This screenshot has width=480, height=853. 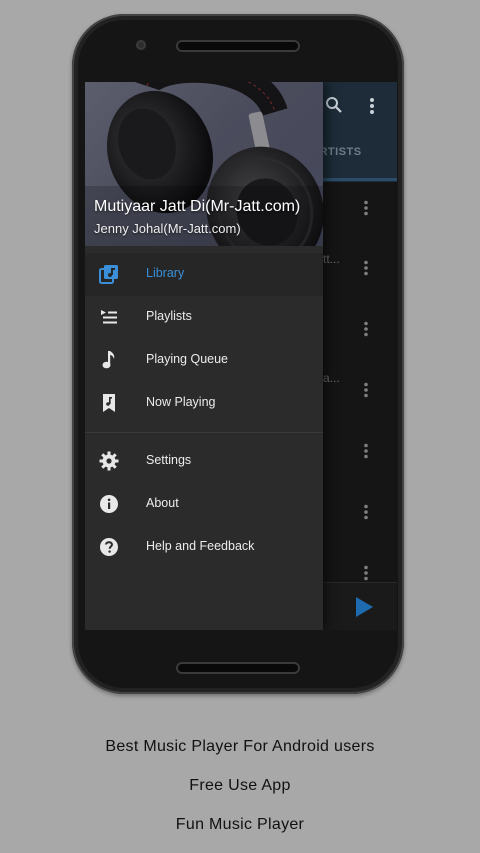 What do you see at coordinates (169, 460) in the screenshot?
I see `drawer-item-label: Settings` at bounding box center [169, 460].